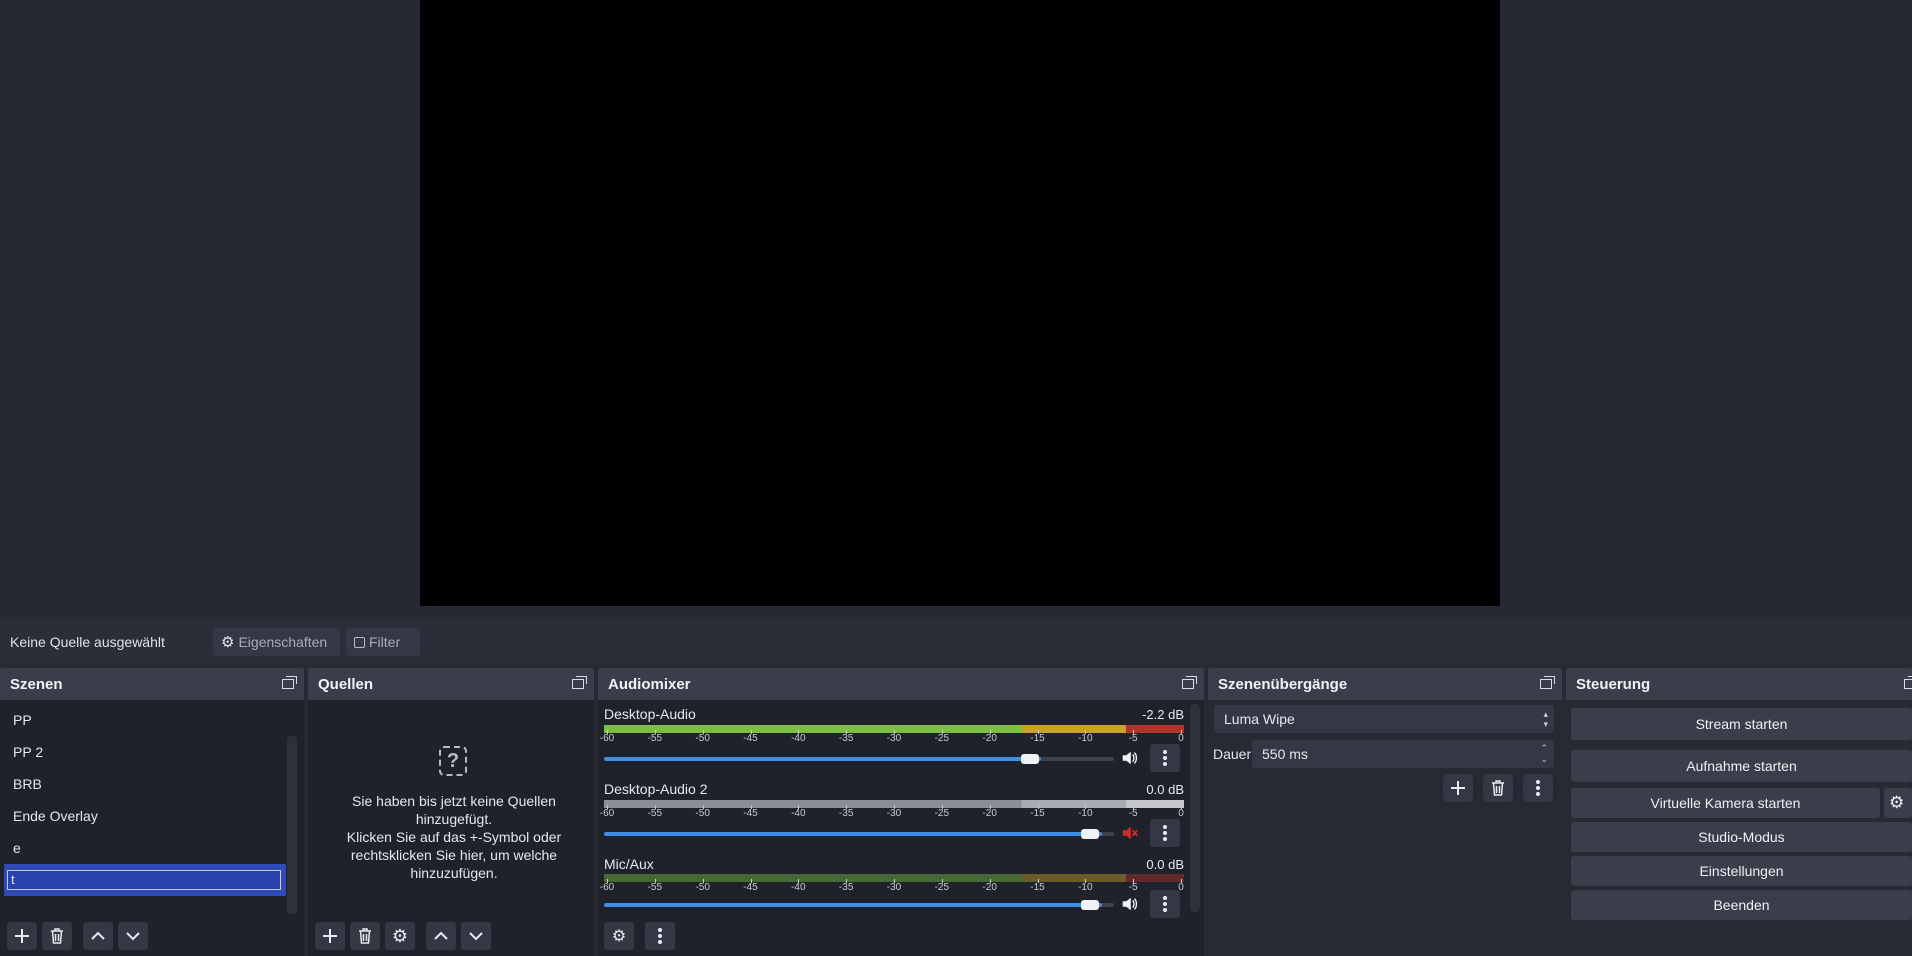 The width and height of the screenshot is (1912, 956). Describe the element at coordinates (28, 752) in the screenshot. I see `scene-label: PP 2` at that location.